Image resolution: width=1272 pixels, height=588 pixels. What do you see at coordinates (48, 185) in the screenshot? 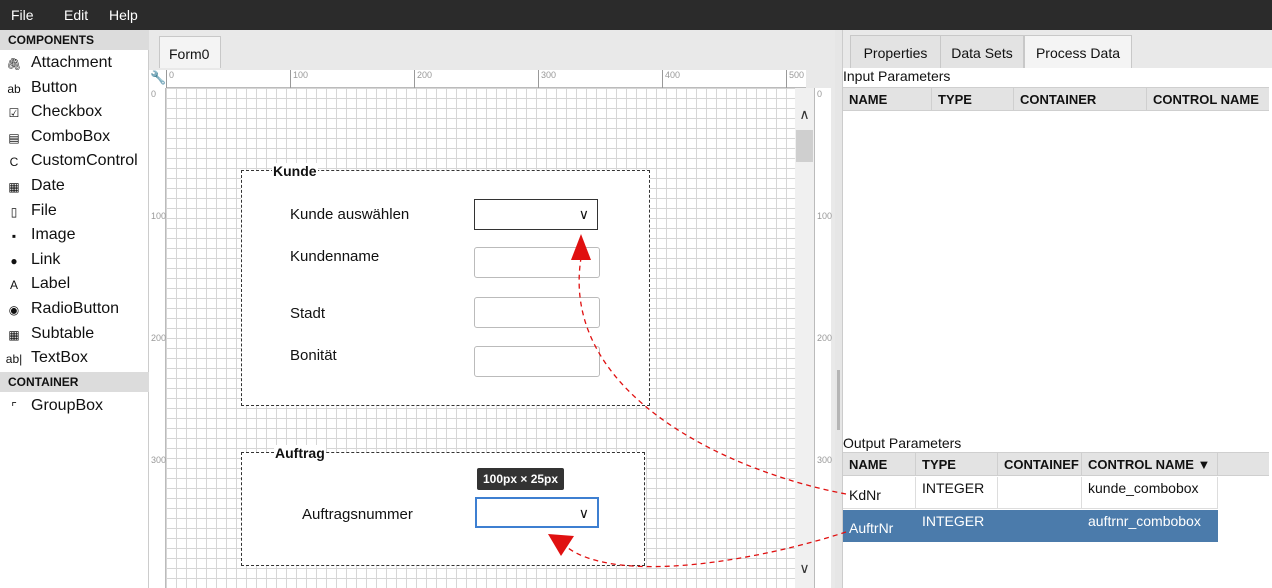
I see `palette-item-label: Date` at bounding box center [48, 185].